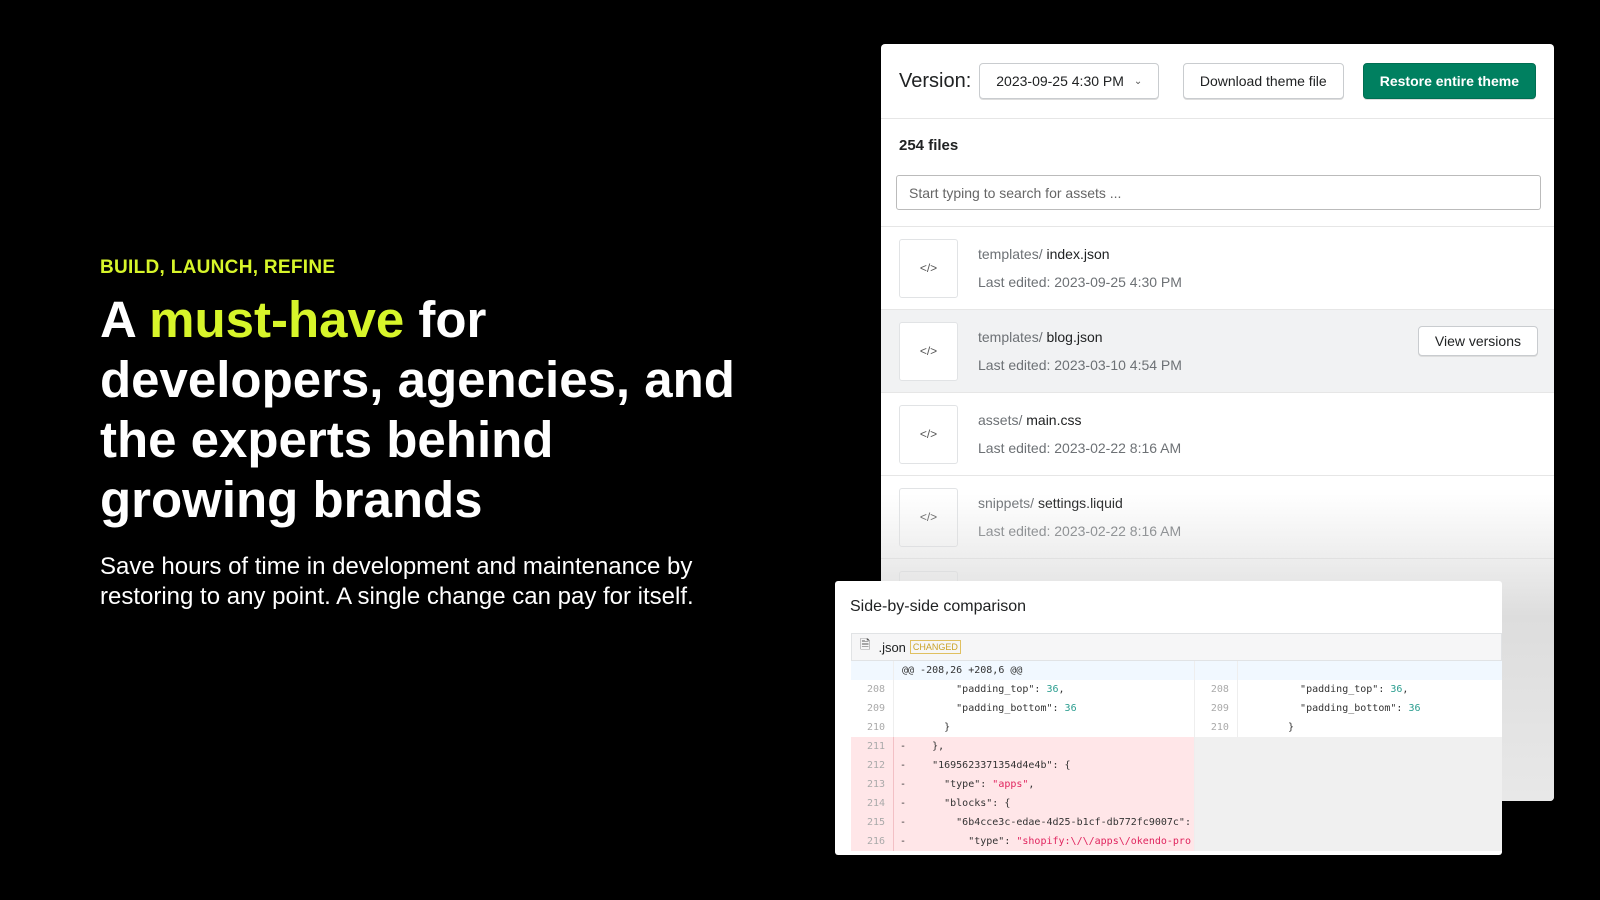 Image resolution: width=1600 pixels, height=900 pixels. Describe the element at coordinates (1022, 746) in the screenshot. I see `diff-line: 211- },` at that location.